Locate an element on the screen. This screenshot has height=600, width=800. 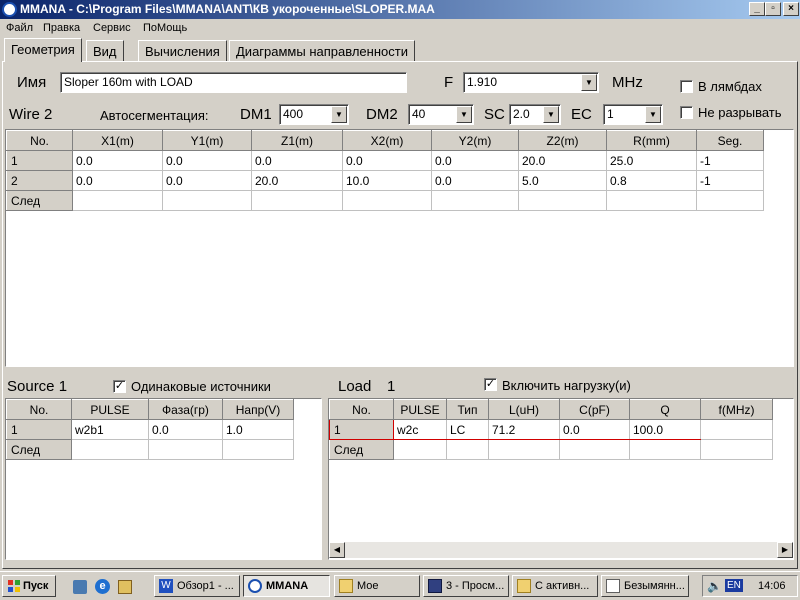
grid-cell: 0.8 is located at coordinates (651, 180).